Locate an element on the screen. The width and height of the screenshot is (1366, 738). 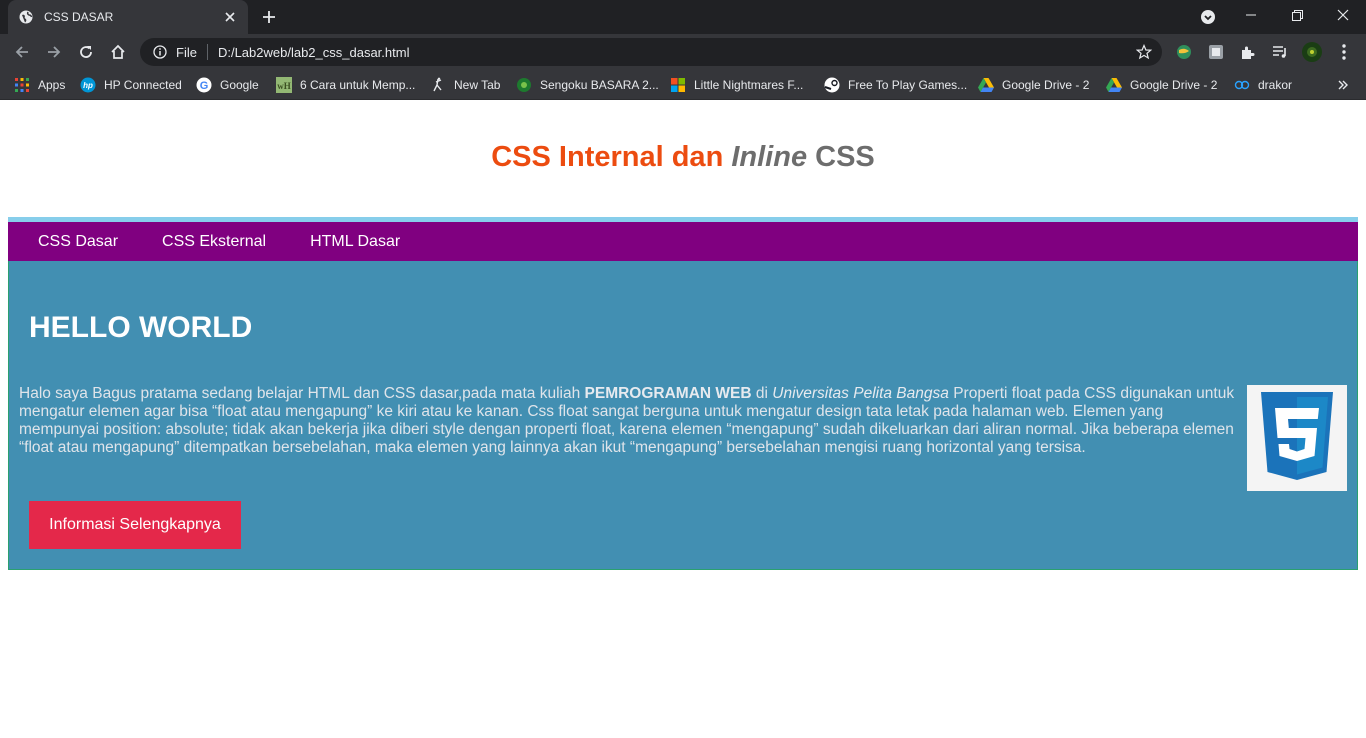
info-icon is located at coordinates (160, 52).